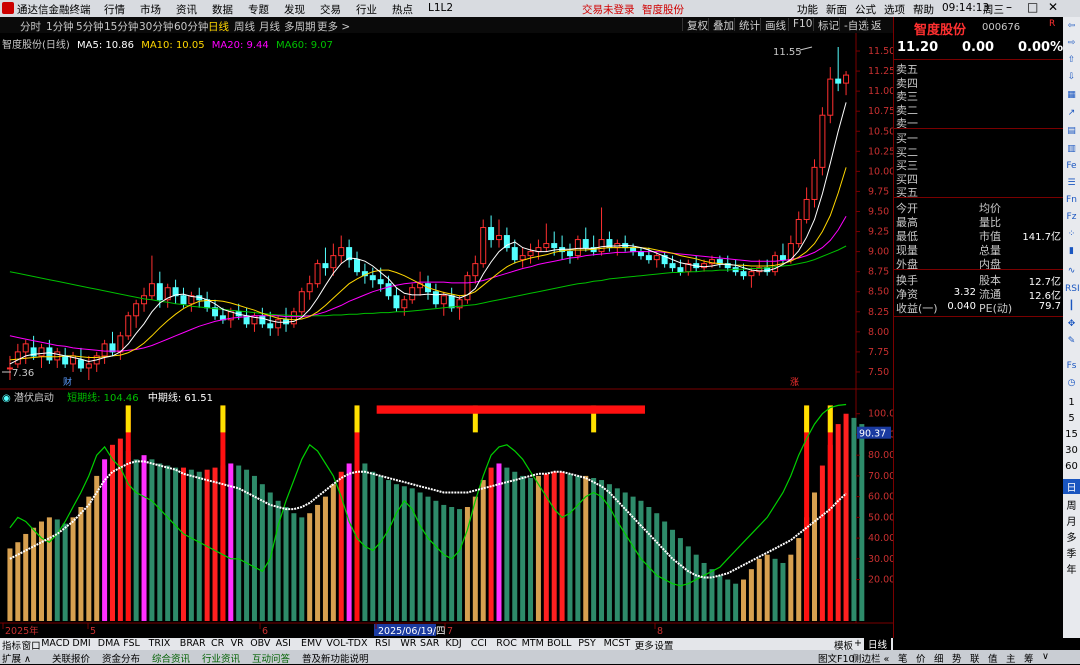 This screenshot has width=1080, height=665. Describe the element at coordinates (870, 658) in the screenshot. I see `sidebar-toggle: 侧边栏 «` at that location.